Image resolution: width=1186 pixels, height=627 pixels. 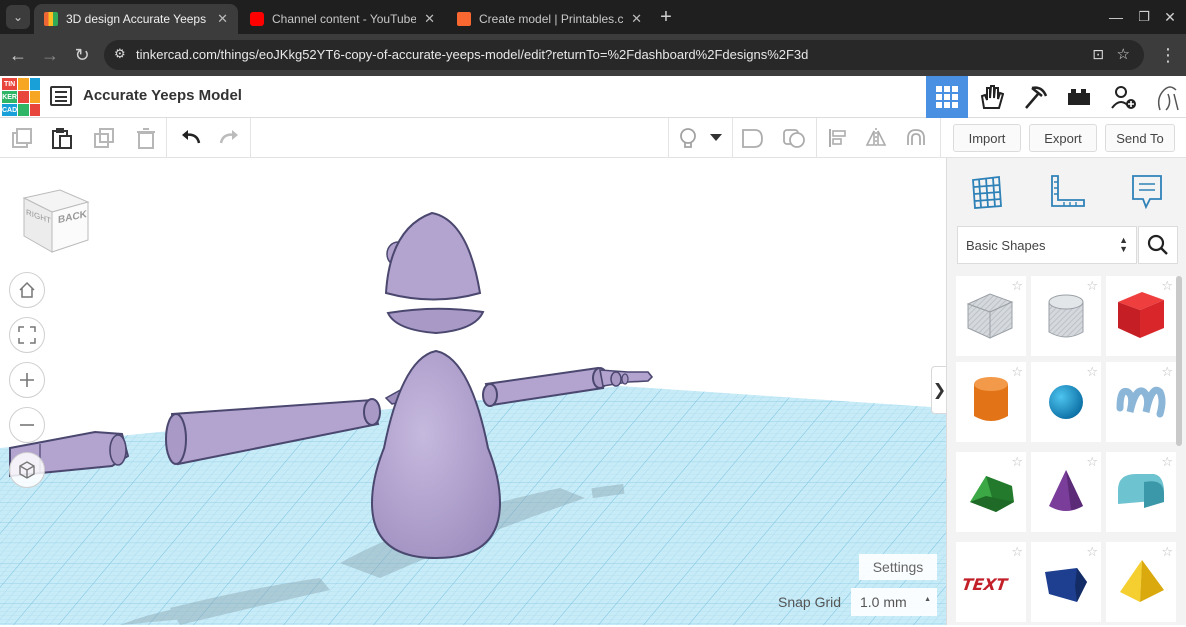 What do you see at coordinates (991, 97) in the screenshot?
I see `sim-lab-button` at bounding box center [991, 97].